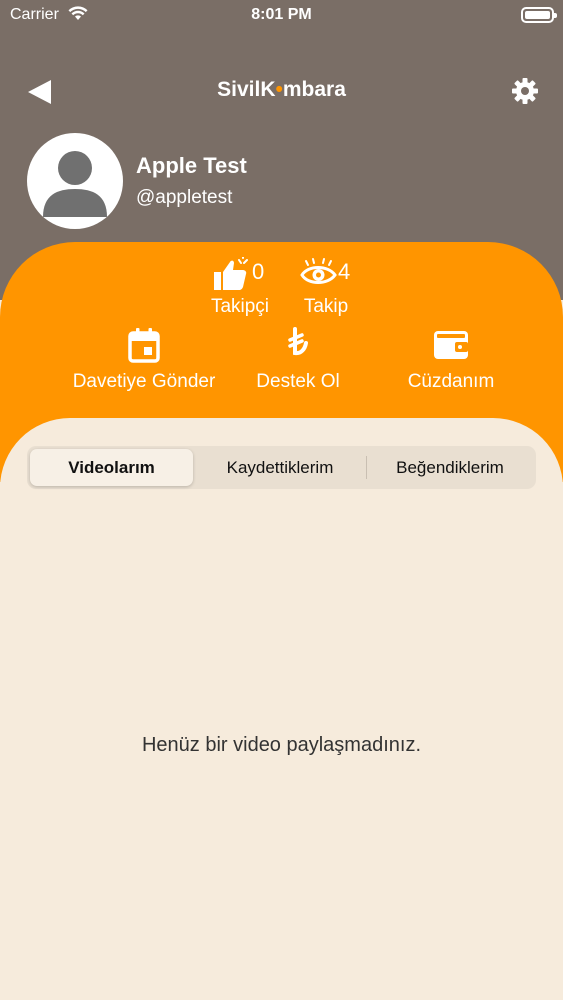  I want to click on following-stat: 4 Takip, so click(340, 290).